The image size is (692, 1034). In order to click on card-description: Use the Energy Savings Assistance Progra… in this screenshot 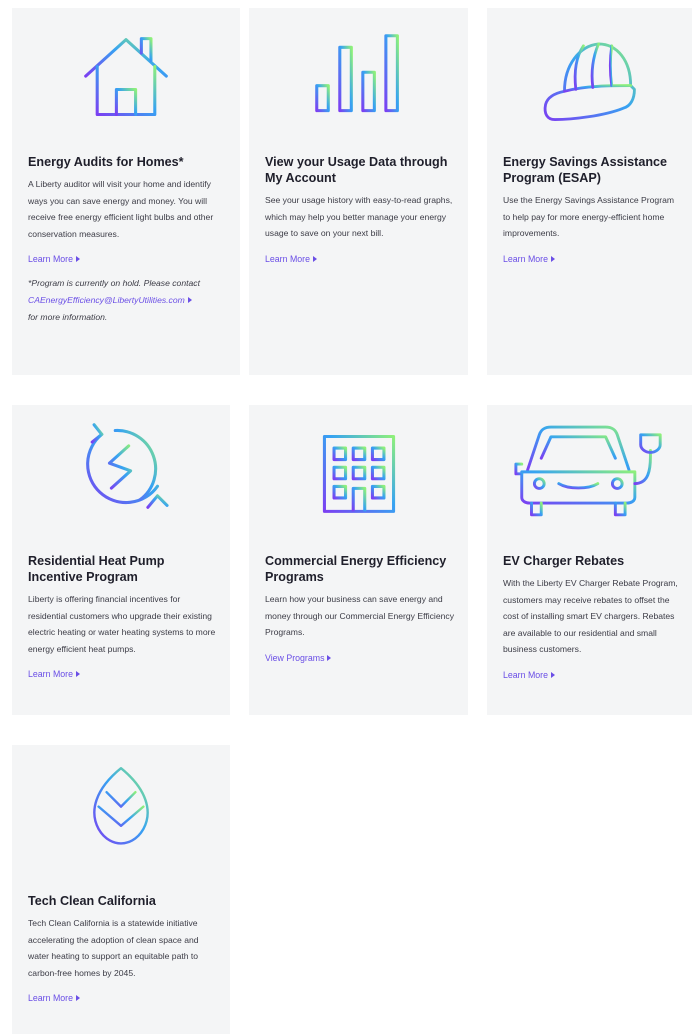, I will do `click(589, 217)`.